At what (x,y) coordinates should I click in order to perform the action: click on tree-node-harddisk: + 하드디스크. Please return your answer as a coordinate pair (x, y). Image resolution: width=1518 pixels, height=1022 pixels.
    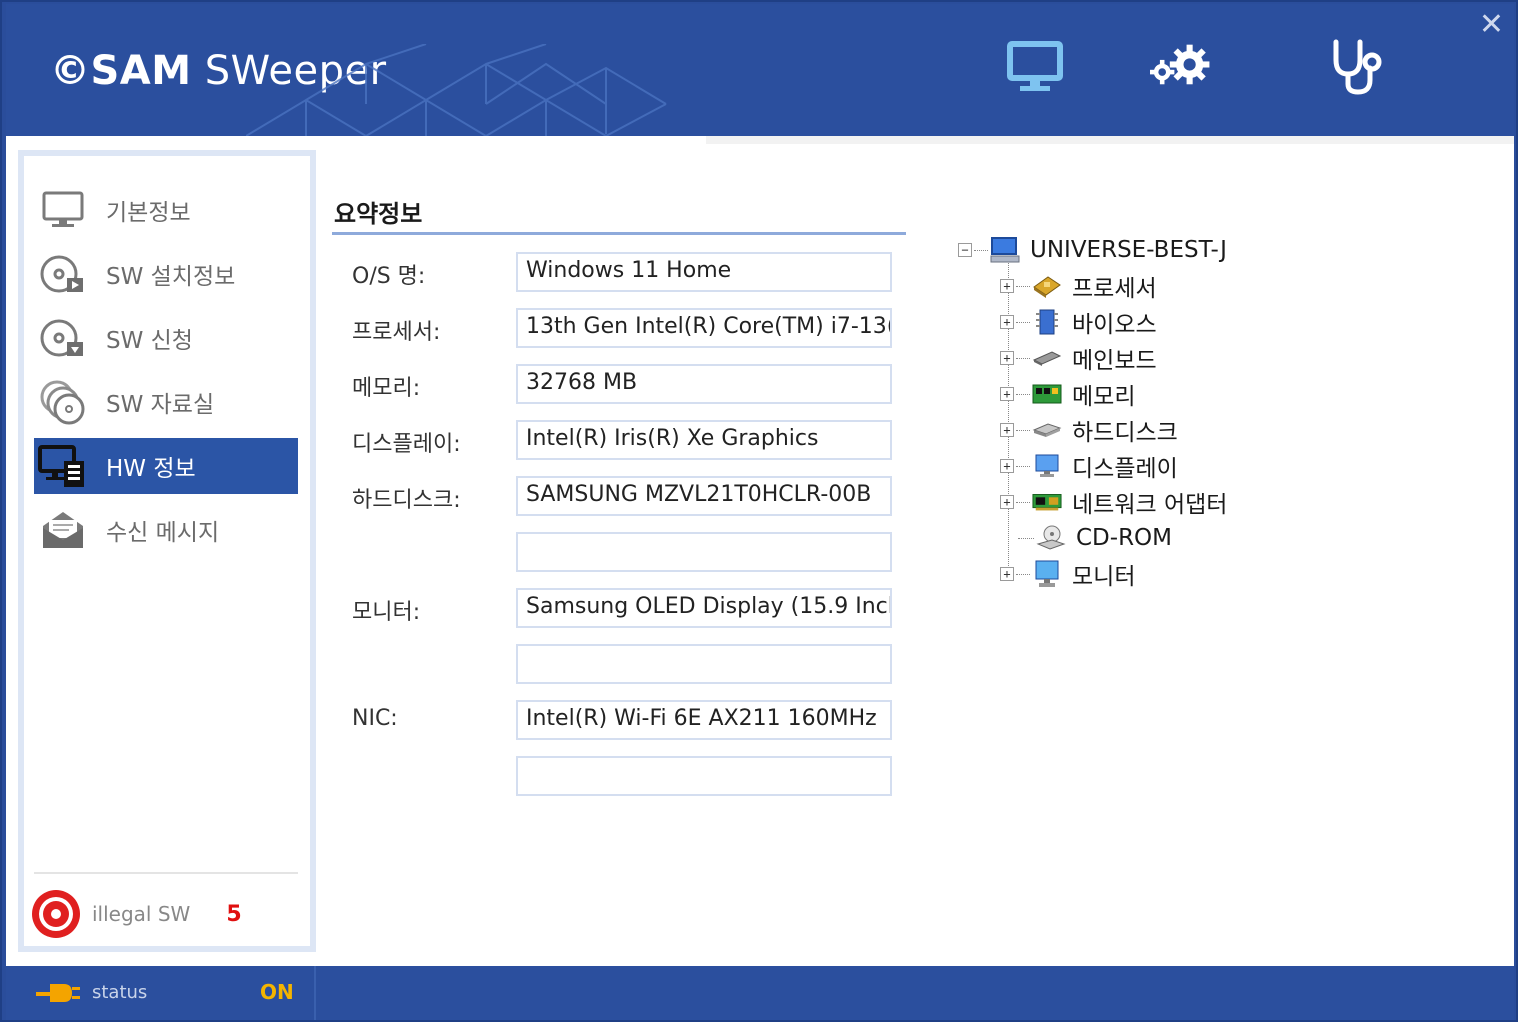
    Looking at the image, I should click on (1089, 430).